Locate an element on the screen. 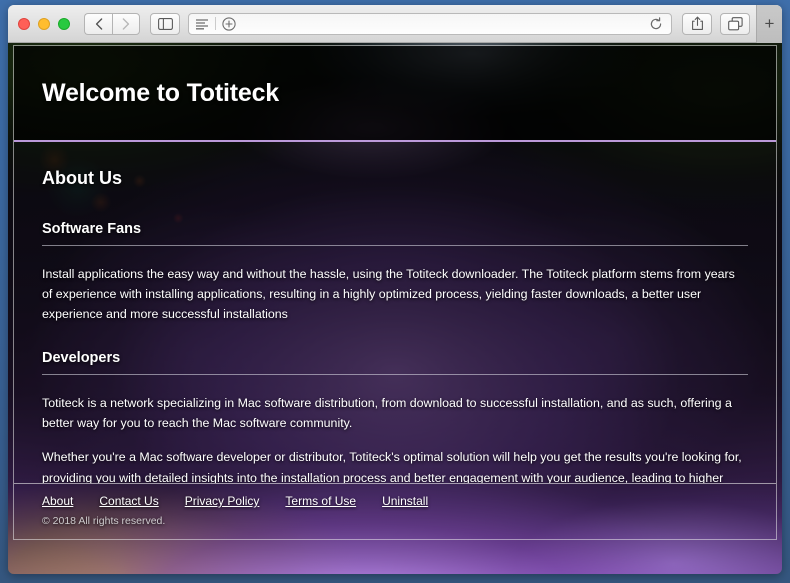 The image size is (790, 583). icon-divider is located at coordinates (215, 23).